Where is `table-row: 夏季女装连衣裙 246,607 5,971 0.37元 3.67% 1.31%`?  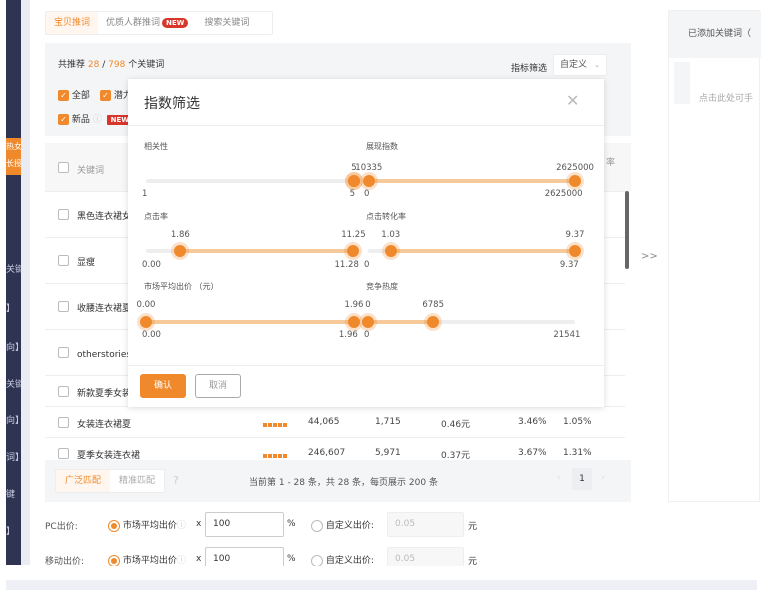
table-row: 夏季女装连衣裙 246,607 5,971 0.37元 3.67% 1.31% is located at coordinates (335, 448).